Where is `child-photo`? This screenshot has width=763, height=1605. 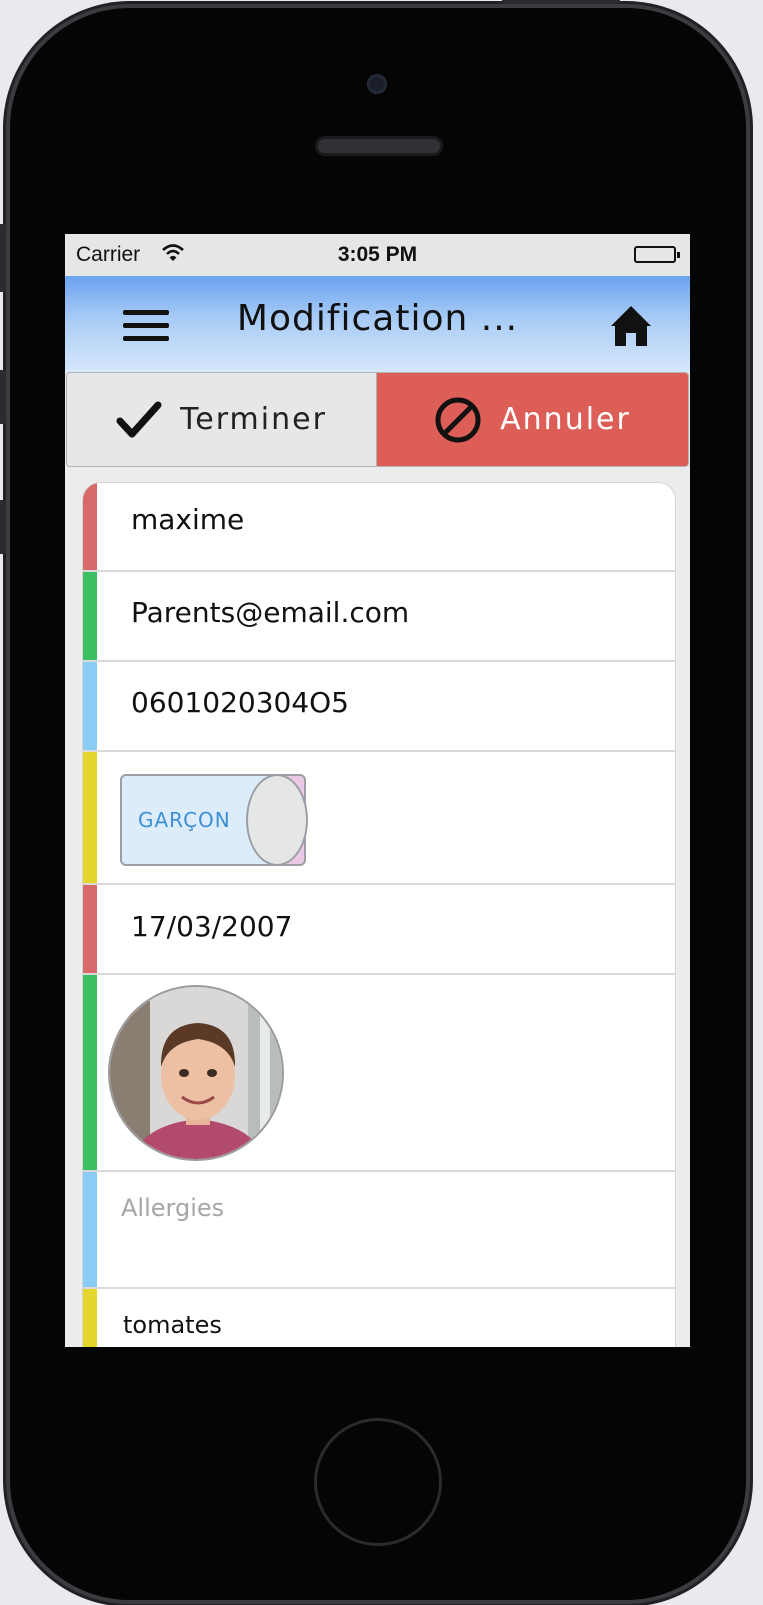
child-photo is located at coordinates (196, 1073).